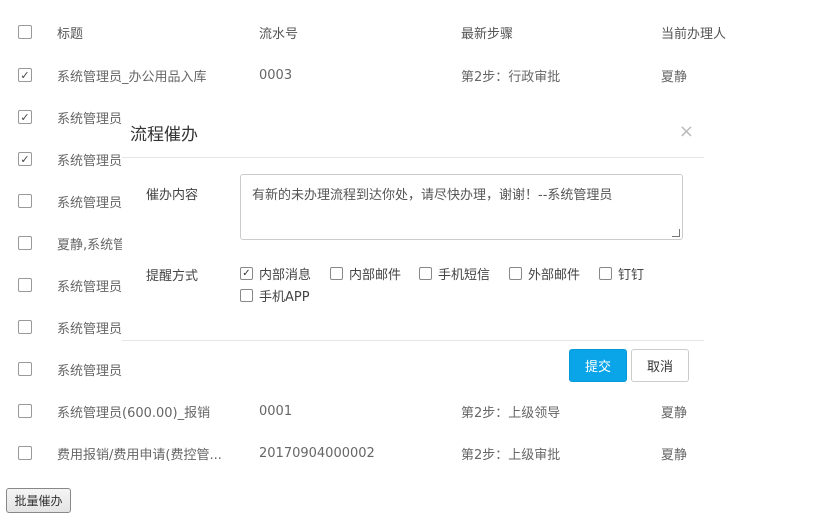  Describe the element at coordinates (605, 273) in the screenshot. I see `checkbox-dingtalk` at that location.